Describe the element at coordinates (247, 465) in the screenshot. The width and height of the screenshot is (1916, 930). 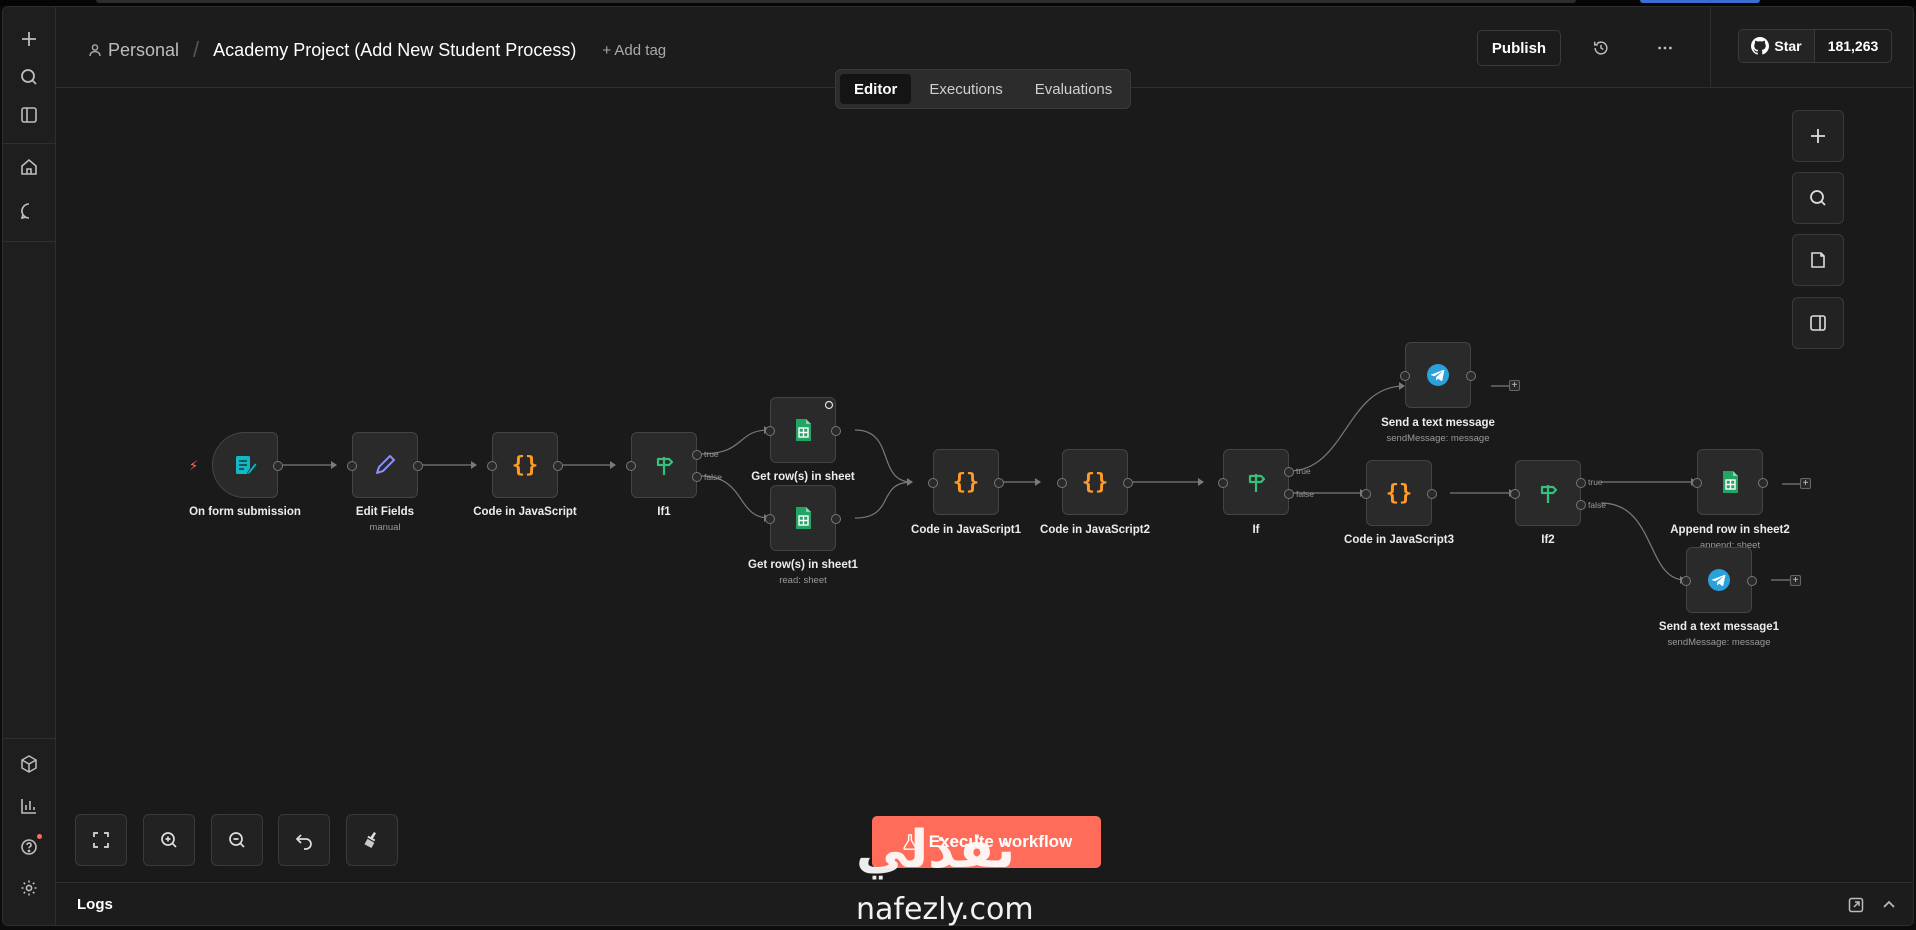
I see `node-on-form-submission` at that location.